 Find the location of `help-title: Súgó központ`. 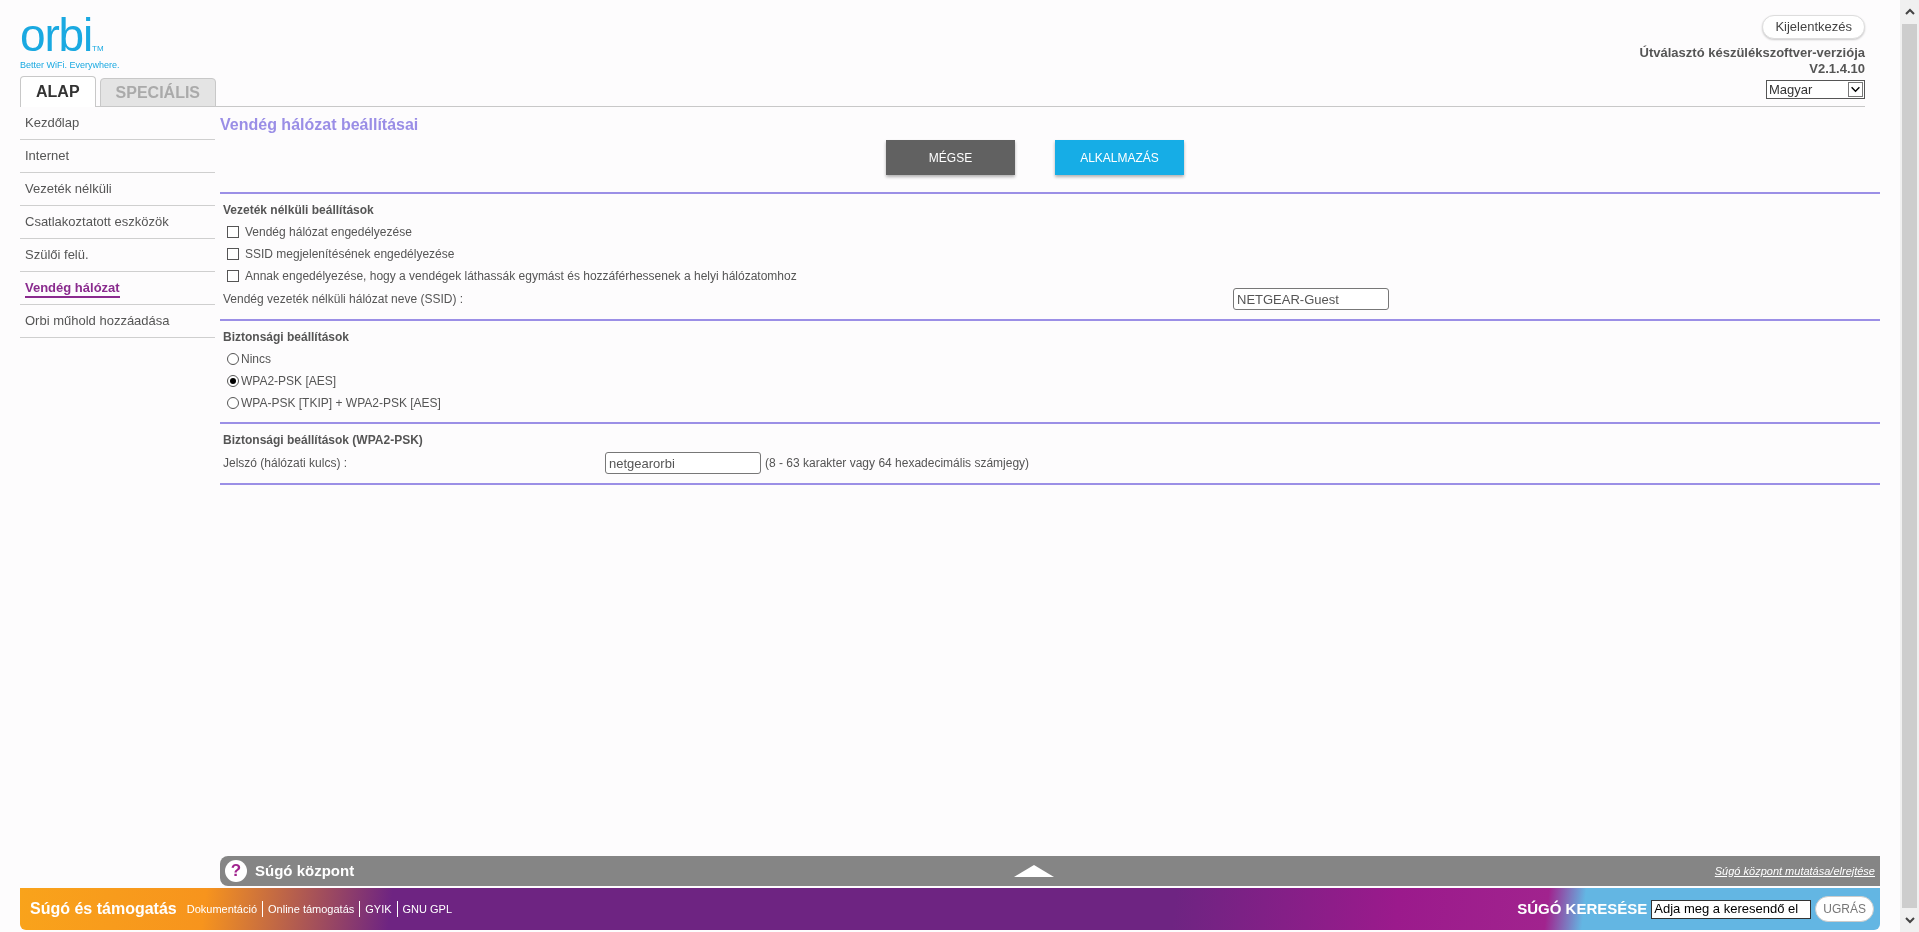

help-title: Súgó központ is located at coordinates (305, 870).